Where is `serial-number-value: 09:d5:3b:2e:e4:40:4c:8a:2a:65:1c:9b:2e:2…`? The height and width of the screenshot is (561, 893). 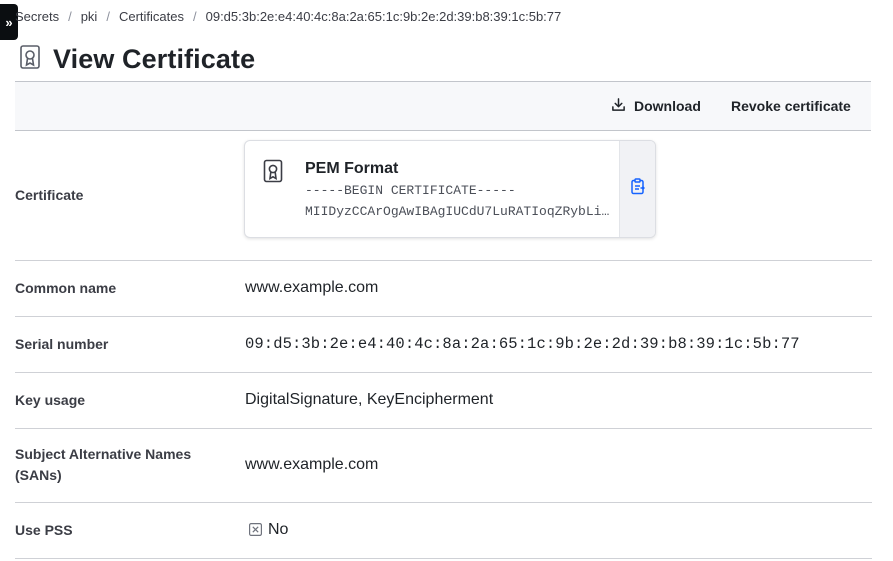
serial-number-value: 09:d5:3b:2e:e4:40:4c:8a:2a:65:1c:9b:2e:2… is located at coordinates (522, 344).